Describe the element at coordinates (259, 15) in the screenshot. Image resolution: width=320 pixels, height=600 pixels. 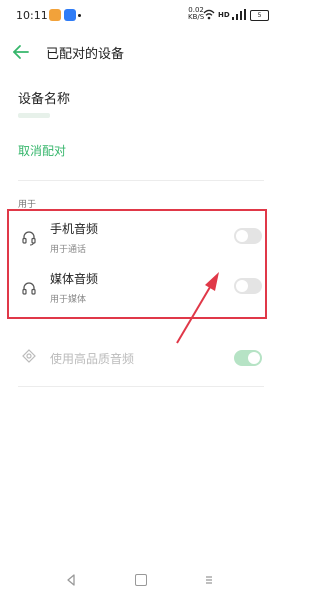
I see `battery-icon: 5` at that location.